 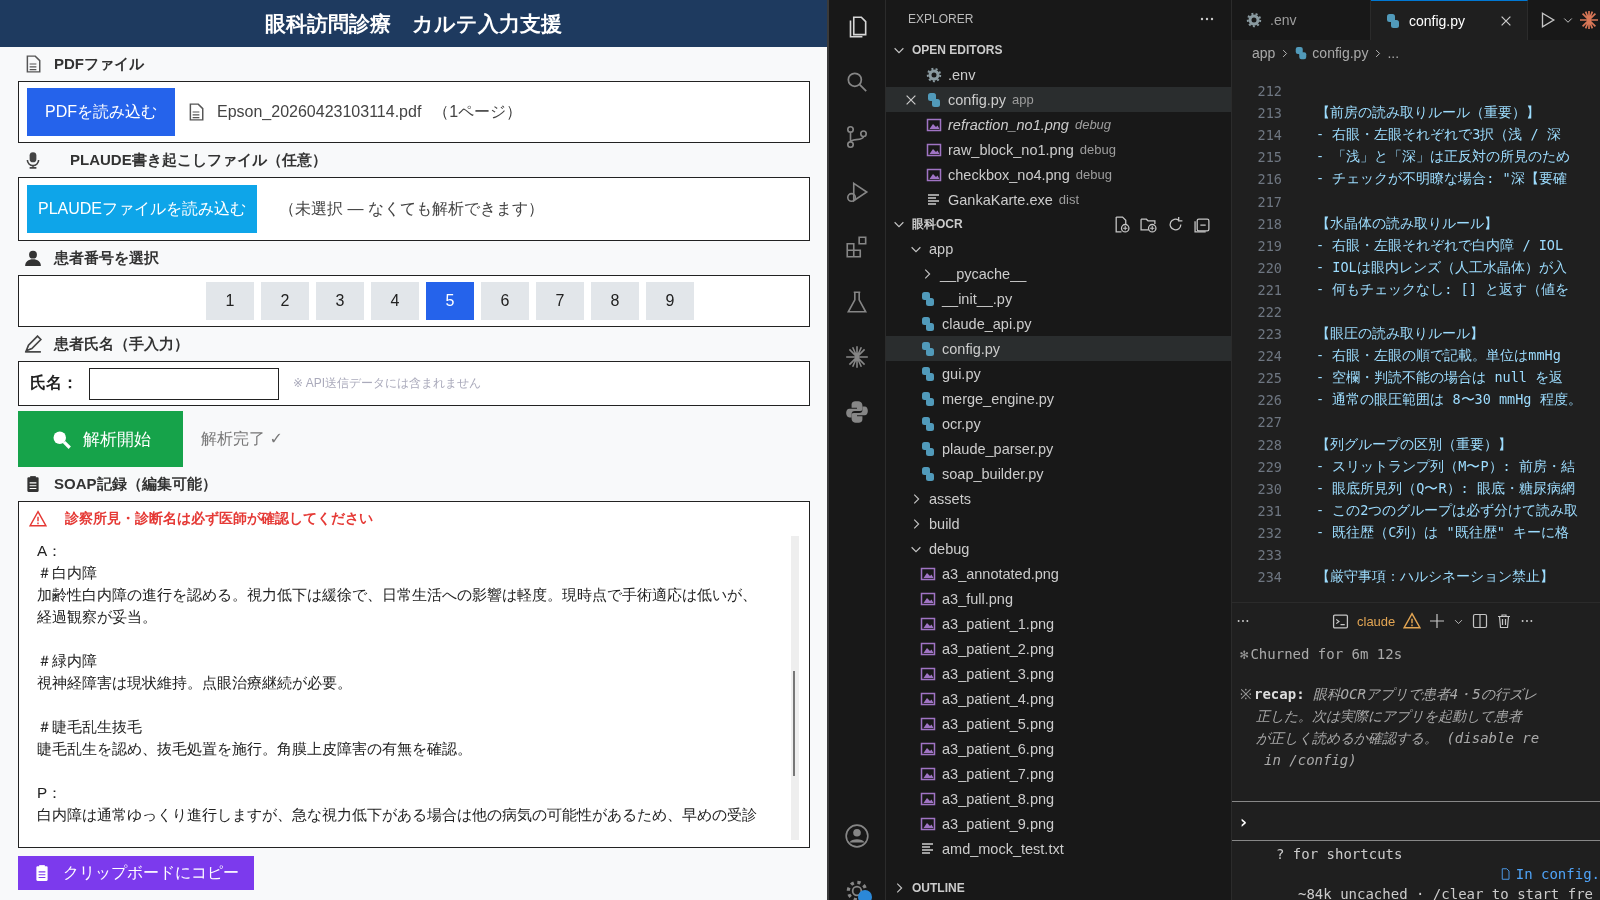 What do you see at coordinates (1058, 373) in the screenshot?
I see `file-item: gui.py` at bounding box center [1058, 373].